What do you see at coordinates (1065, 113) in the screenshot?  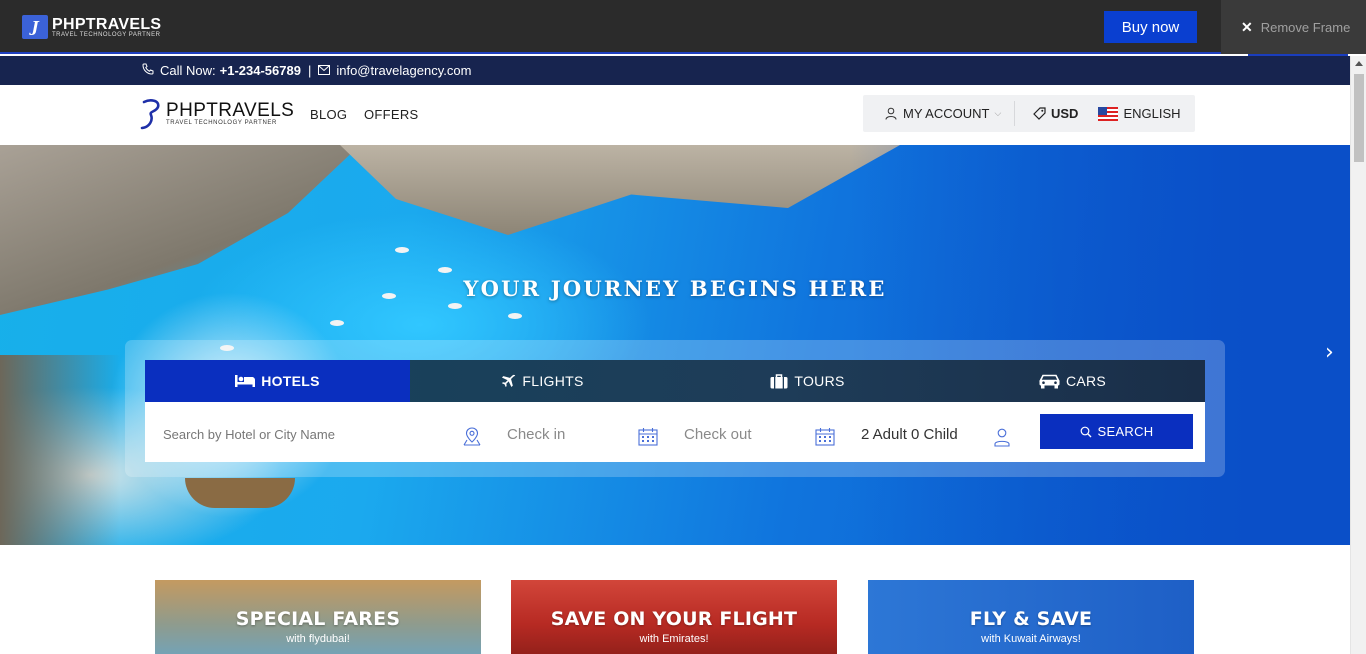 I see `currency-label: USD` at bounding box center [1065, 113].